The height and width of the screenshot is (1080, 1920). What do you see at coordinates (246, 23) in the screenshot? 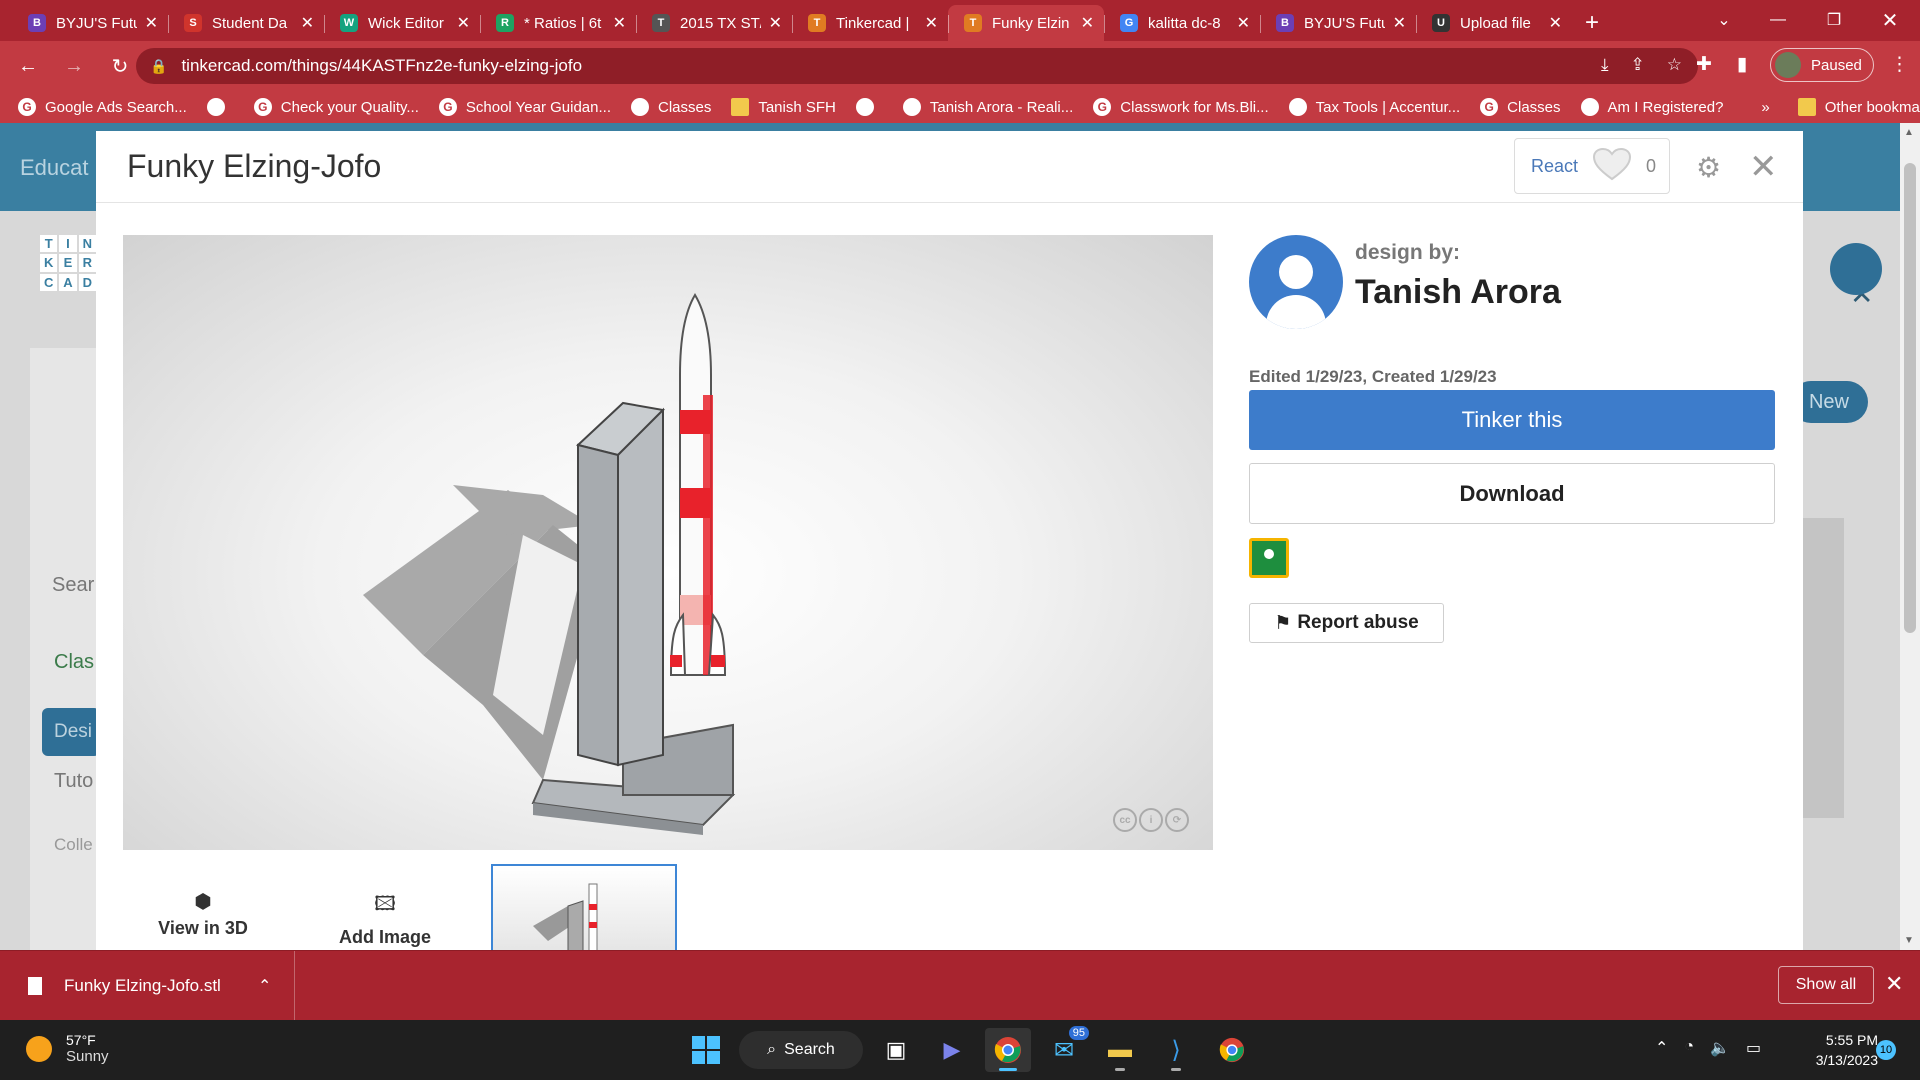
I see `browser-tab: S Student Da ✕` at bounding box center [246, 23].